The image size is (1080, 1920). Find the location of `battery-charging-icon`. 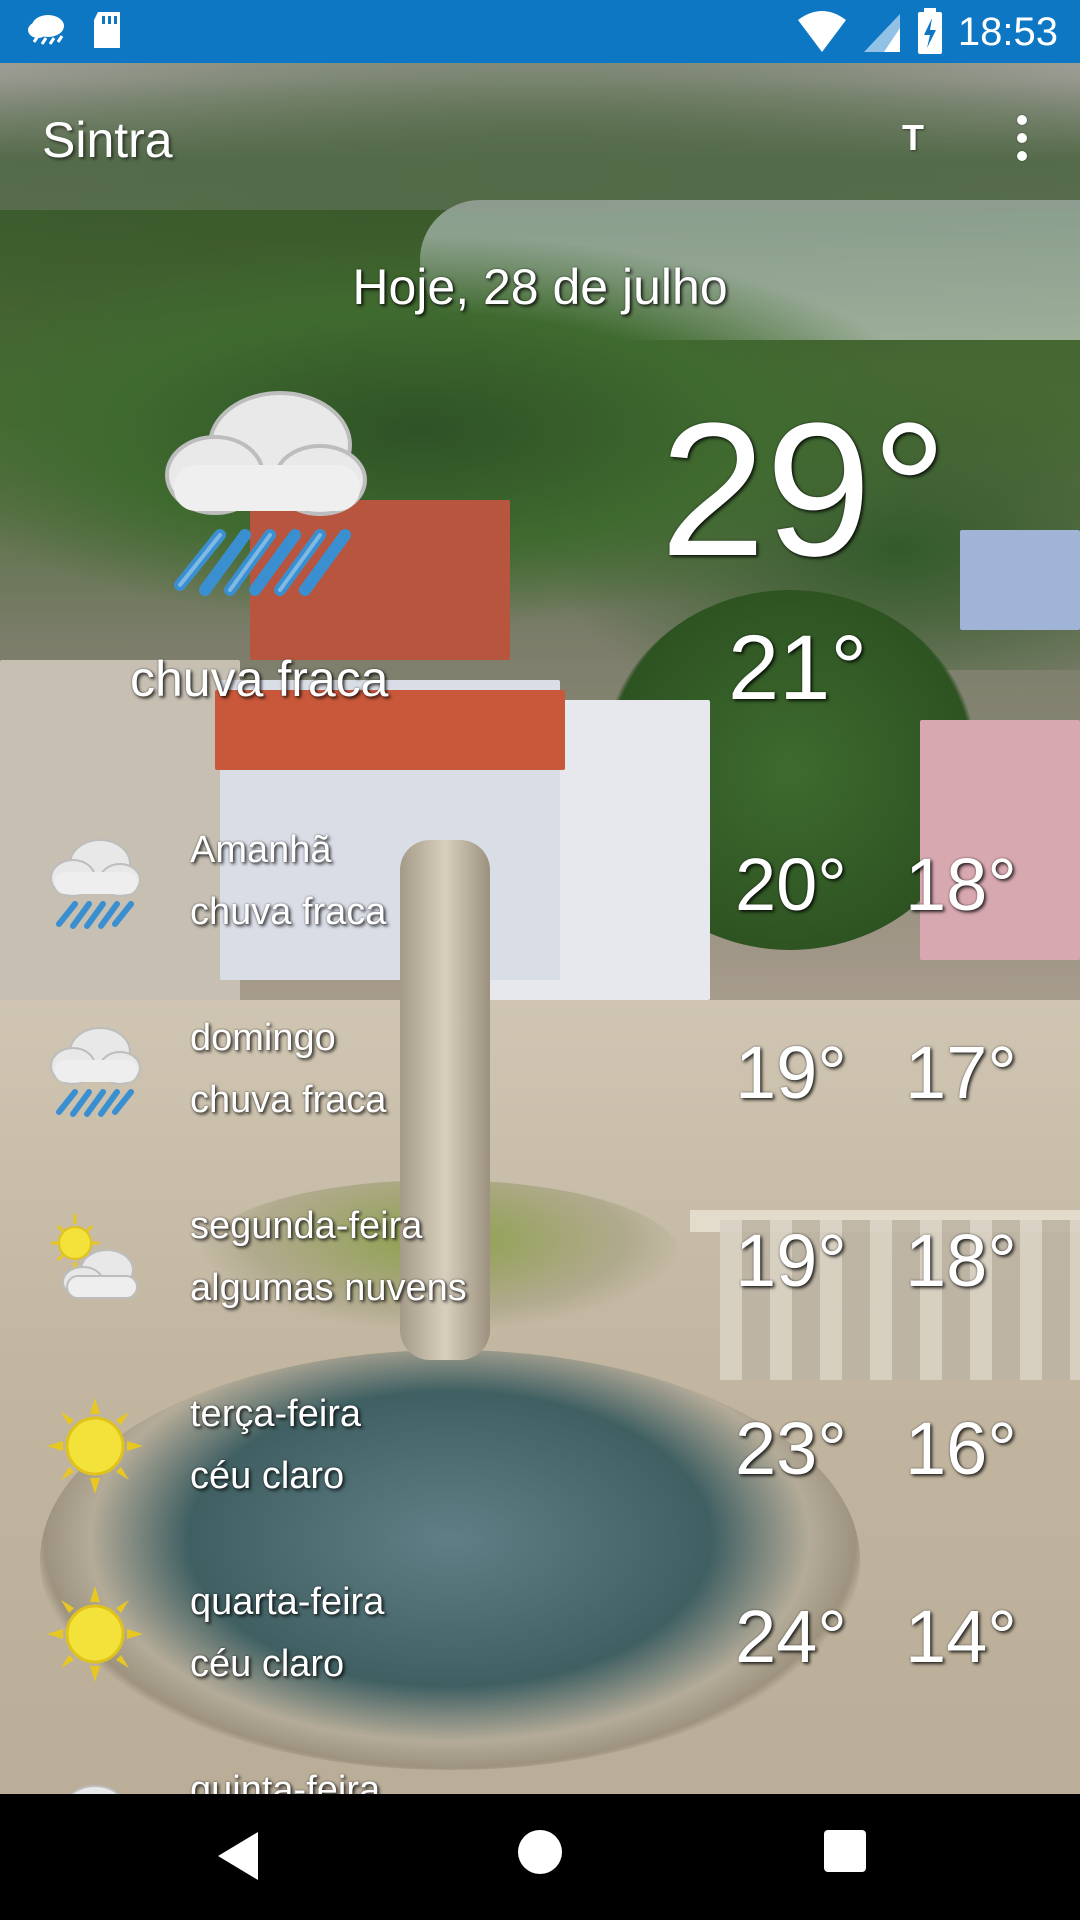

battery-charging-icon is located at coordinates (929, 31).